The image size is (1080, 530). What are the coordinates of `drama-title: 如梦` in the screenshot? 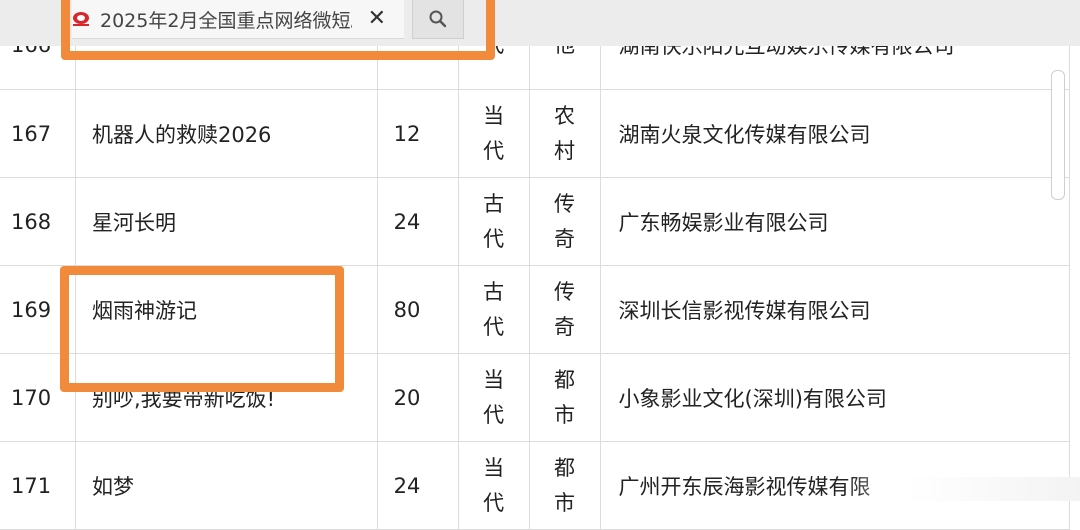 It's located at (226, 485).